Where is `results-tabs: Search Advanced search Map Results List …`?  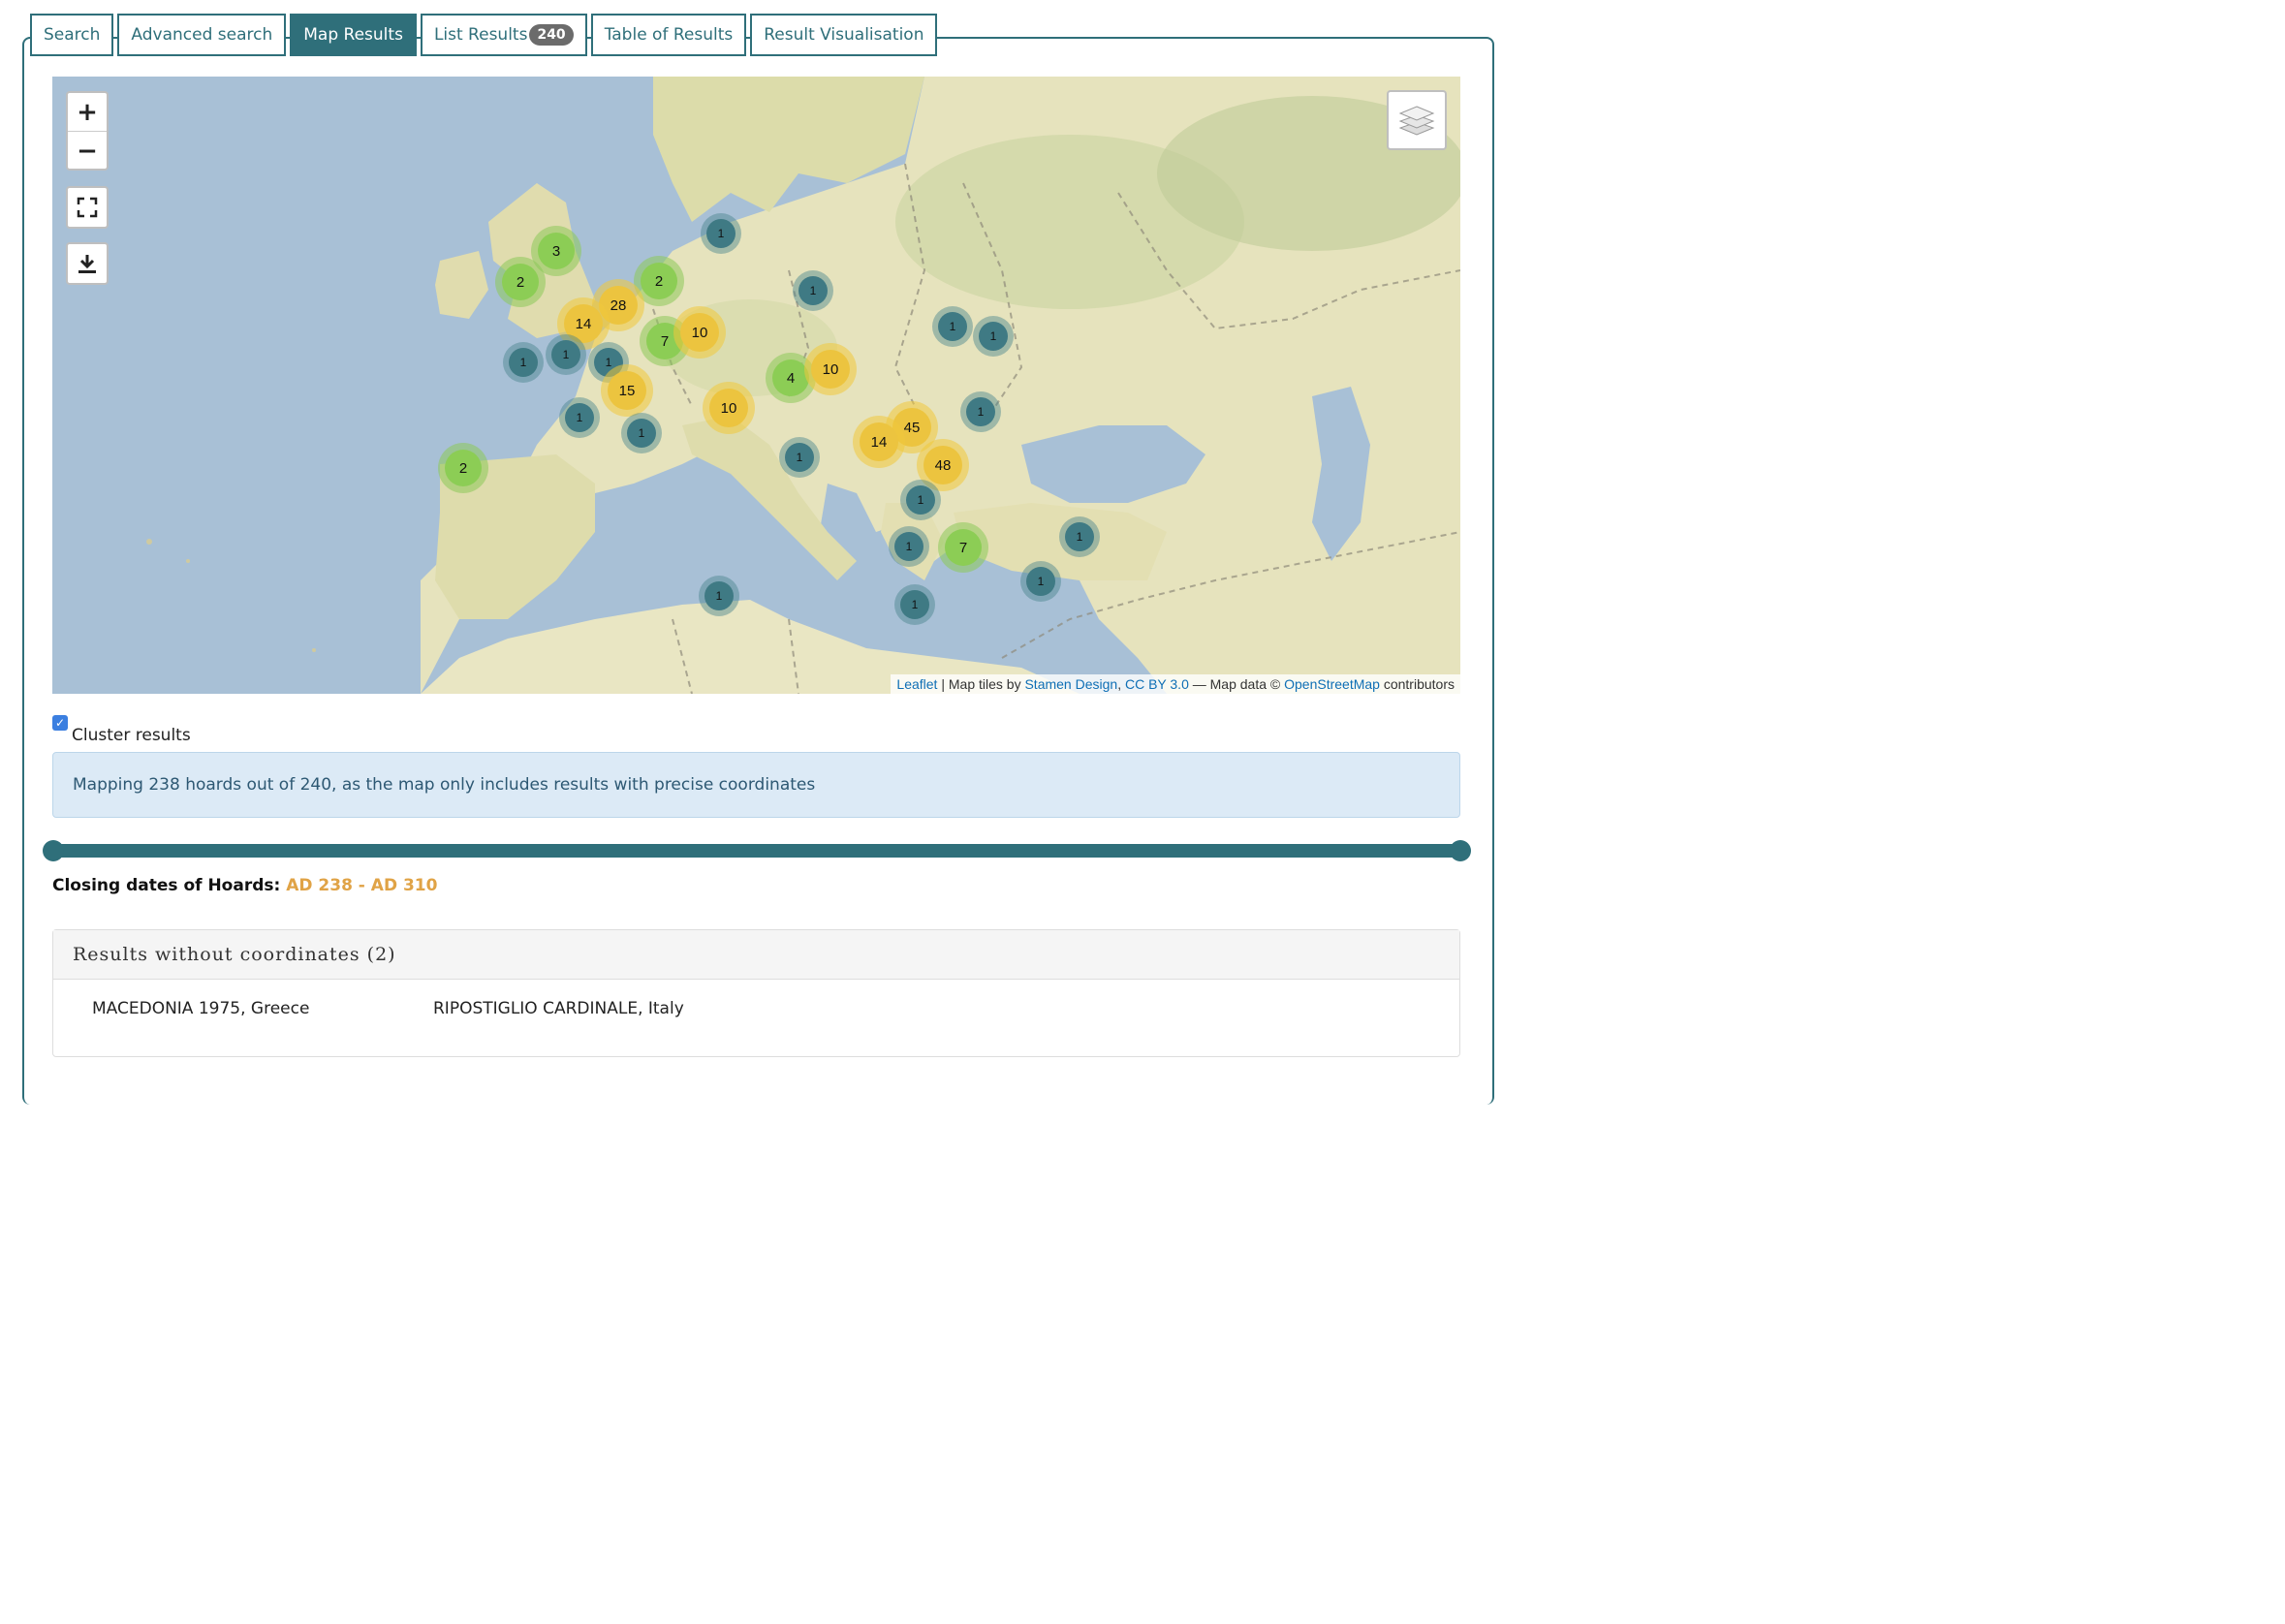
results-tabs: Search Advanced search Map Results List … is located at coordinates (484, 36).